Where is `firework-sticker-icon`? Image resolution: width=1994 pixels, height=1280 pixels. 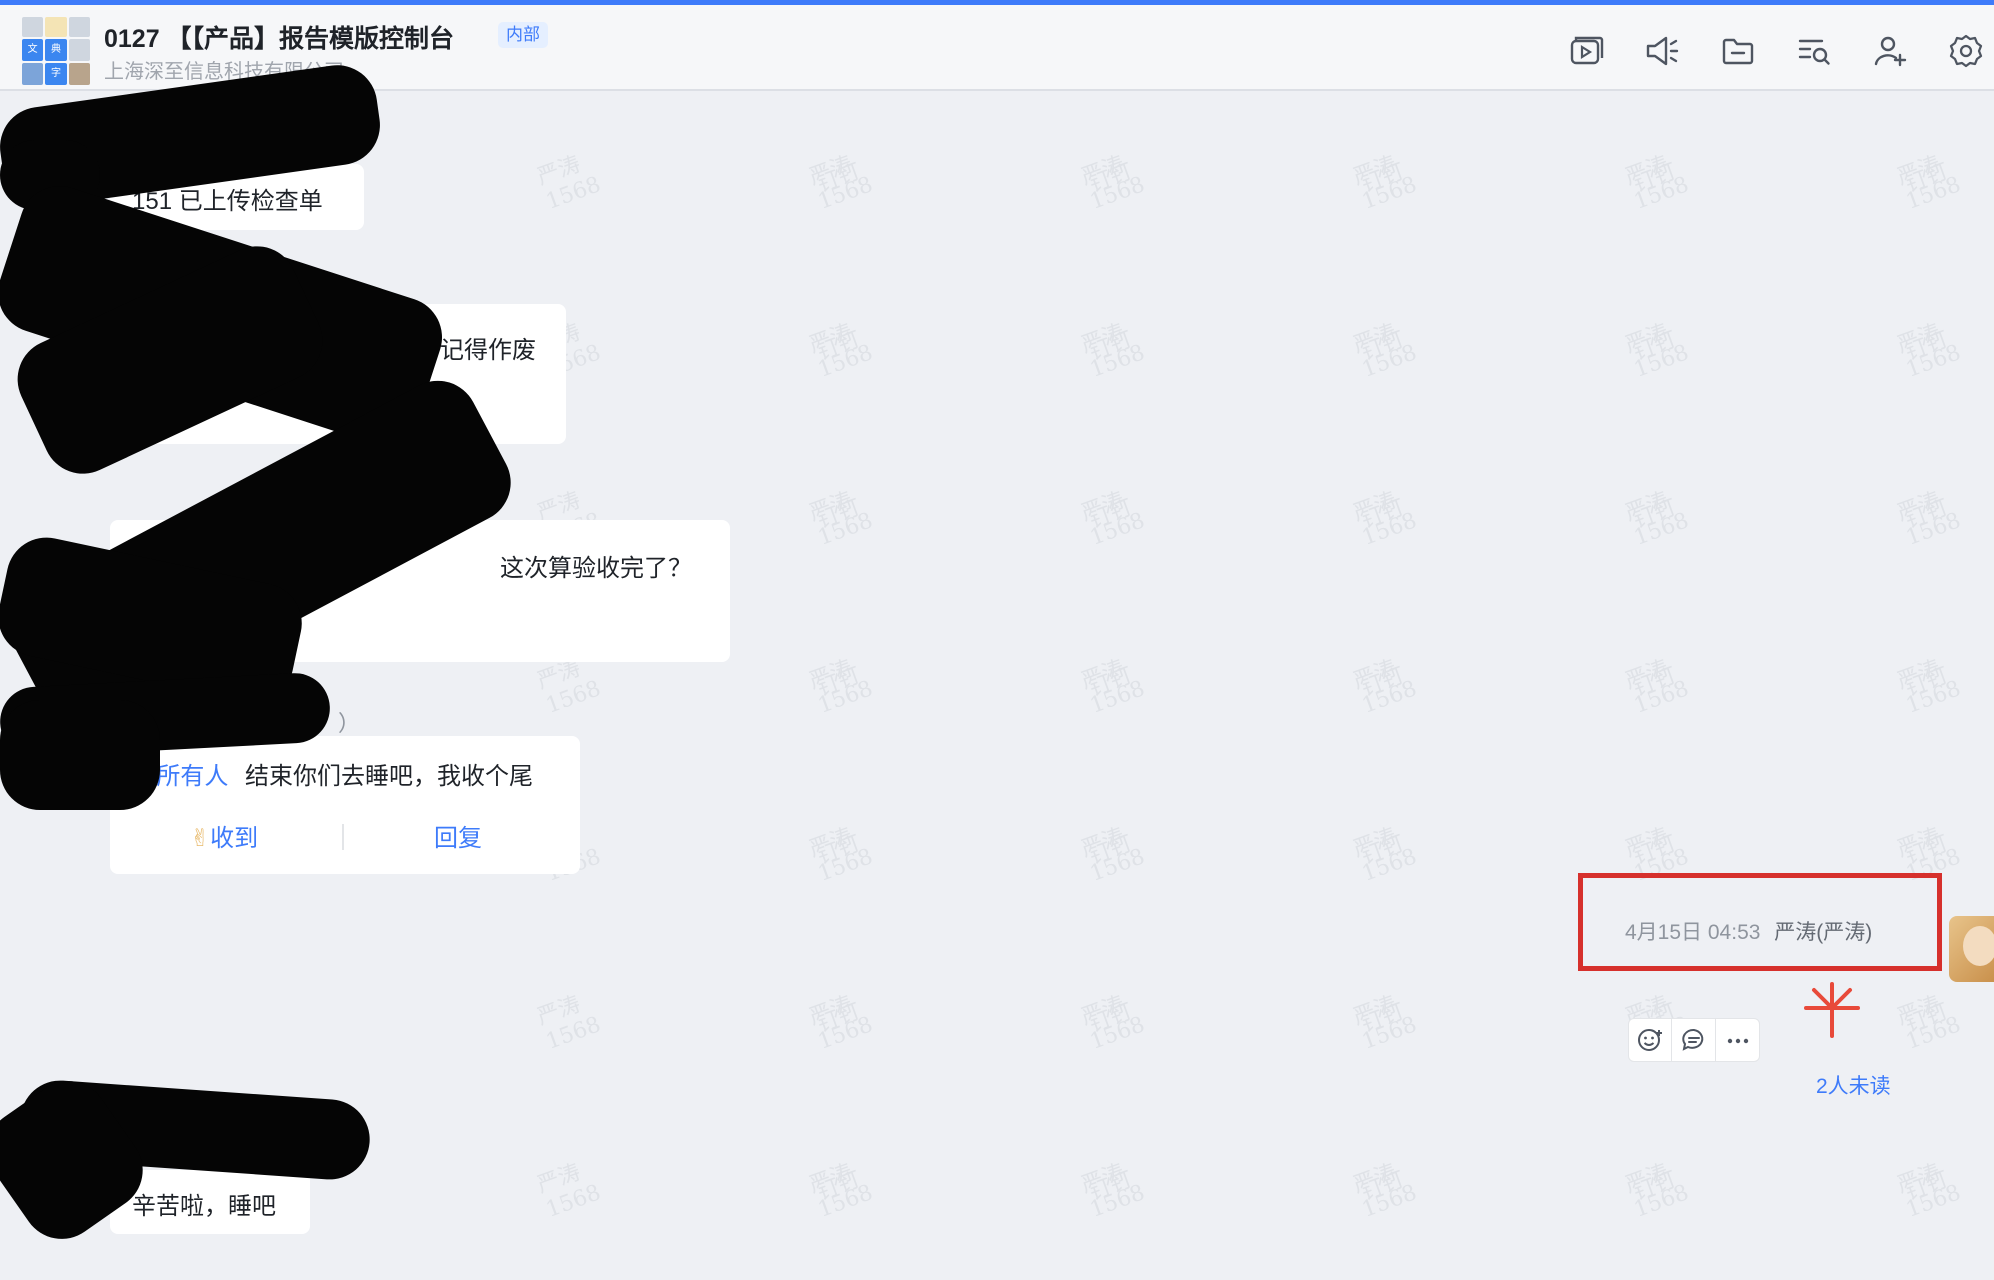
firework-sticker-icon is located at coordinates (1832, 1008).